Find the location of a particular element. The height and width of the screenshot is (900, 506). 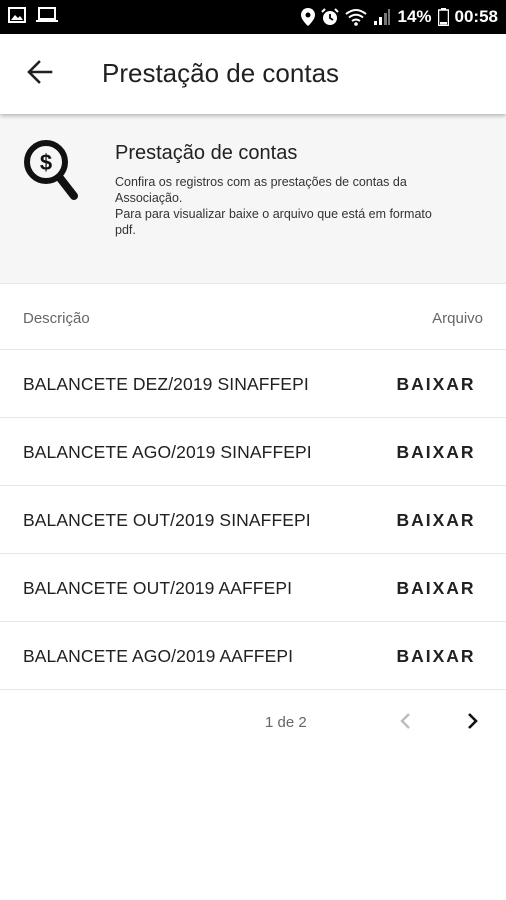

column-header-file: Arquivo is located at coordinates (457, 318).